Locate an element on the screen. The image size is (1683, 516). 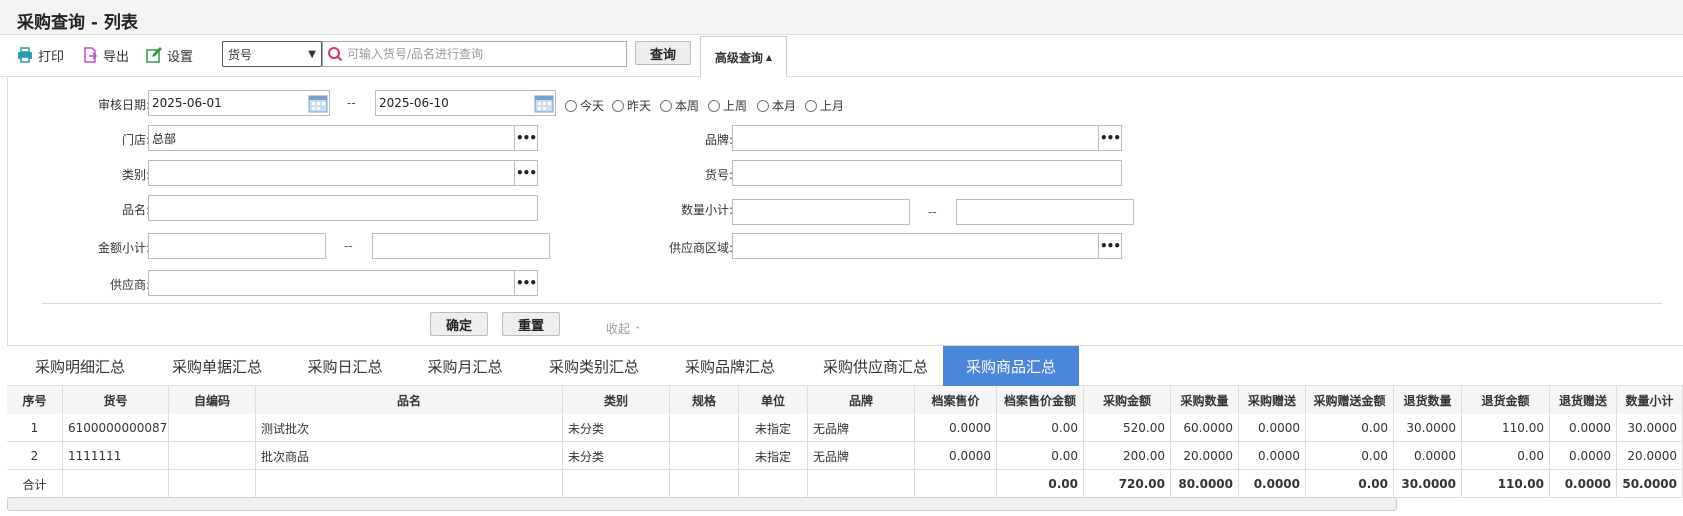
total-return-amount: 110.00 is located at coordinates (1506, 484).